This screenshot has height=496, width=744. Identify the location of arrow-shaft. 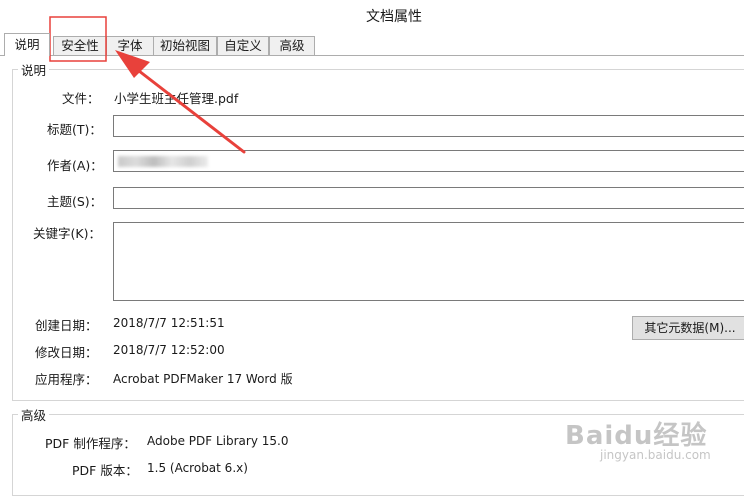
(187, 108).